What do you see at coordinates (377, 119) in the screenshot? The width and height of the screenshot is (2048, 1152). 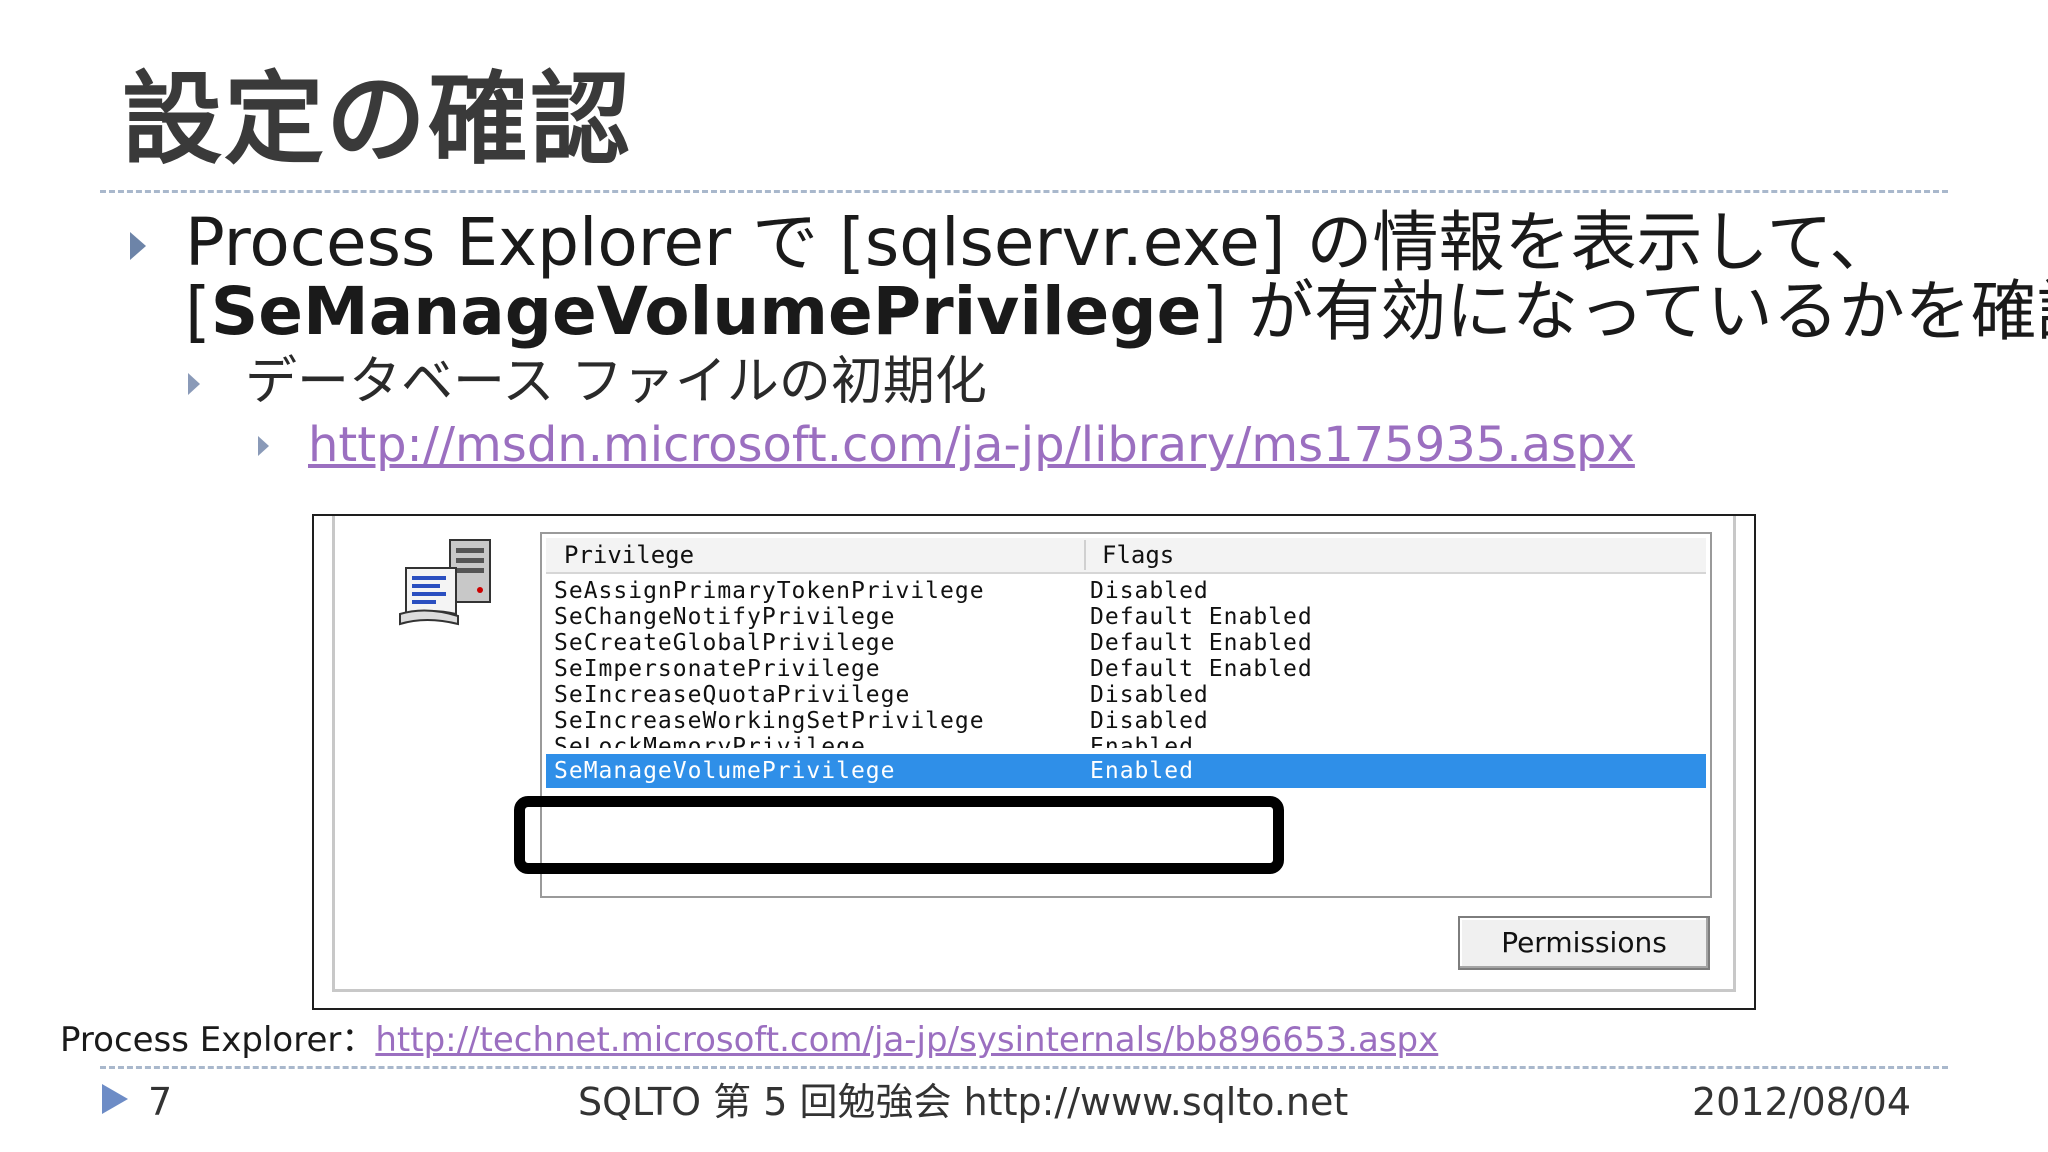 I see `slide-title: 設定の確認` at bounding box center [377, 119].